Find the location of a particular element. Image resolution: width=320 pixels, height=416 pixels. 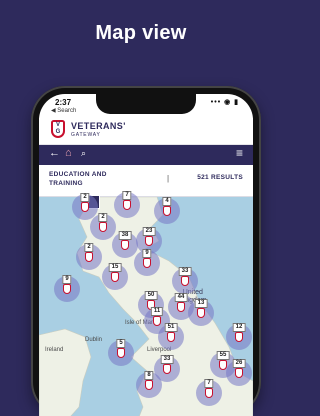

cluster-count-label: 11 is located at coordinates (157, 311).